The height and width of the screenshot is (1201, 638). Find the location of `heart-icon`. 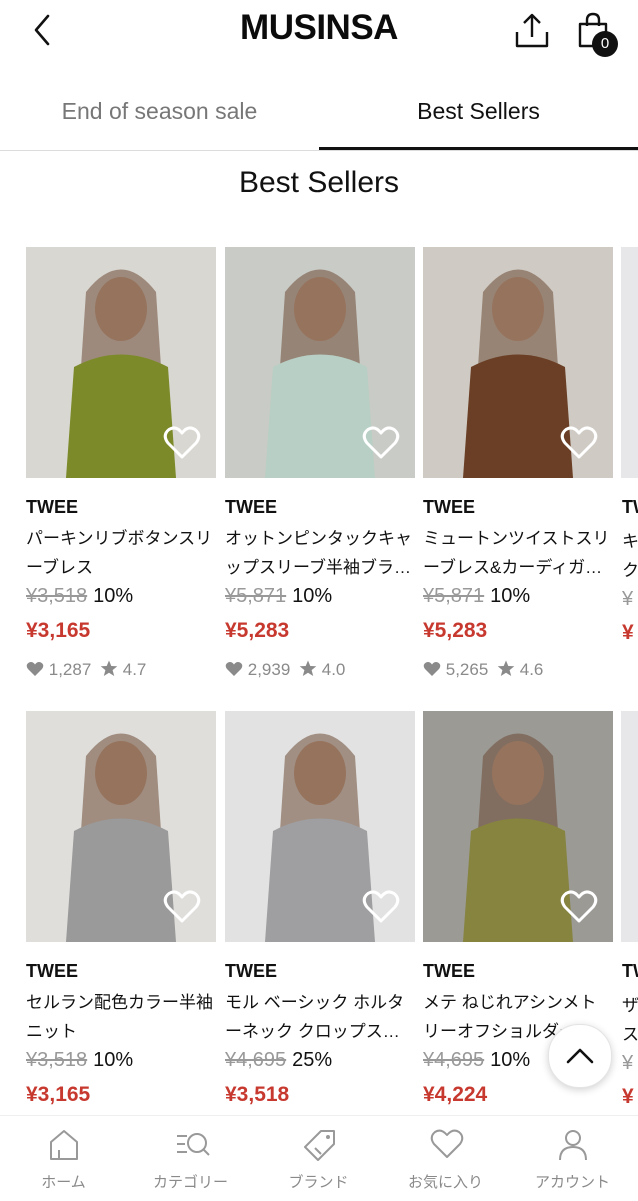

heart-icon is located at coordinates (447, 1143).